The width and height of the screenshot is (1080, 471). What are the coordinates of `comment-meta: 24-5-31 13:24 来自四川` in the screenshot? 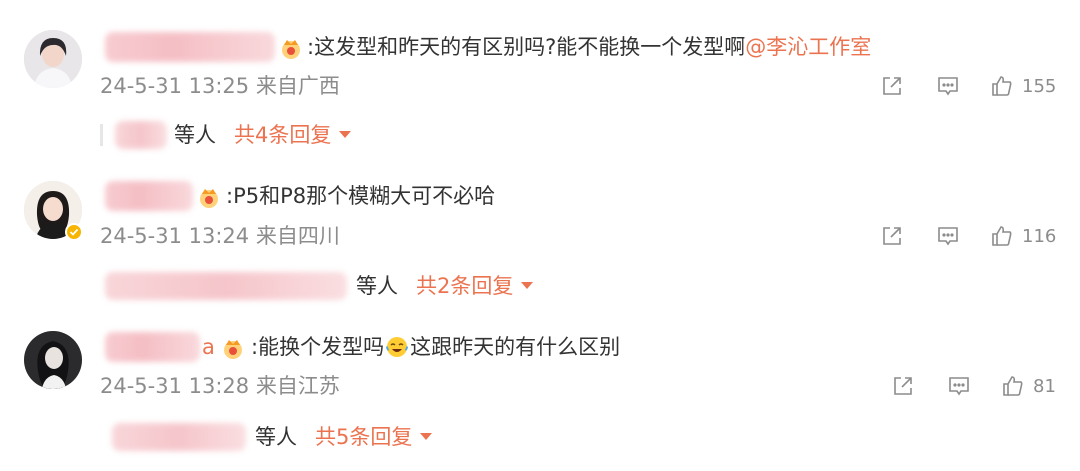 It's located at (220, 236).